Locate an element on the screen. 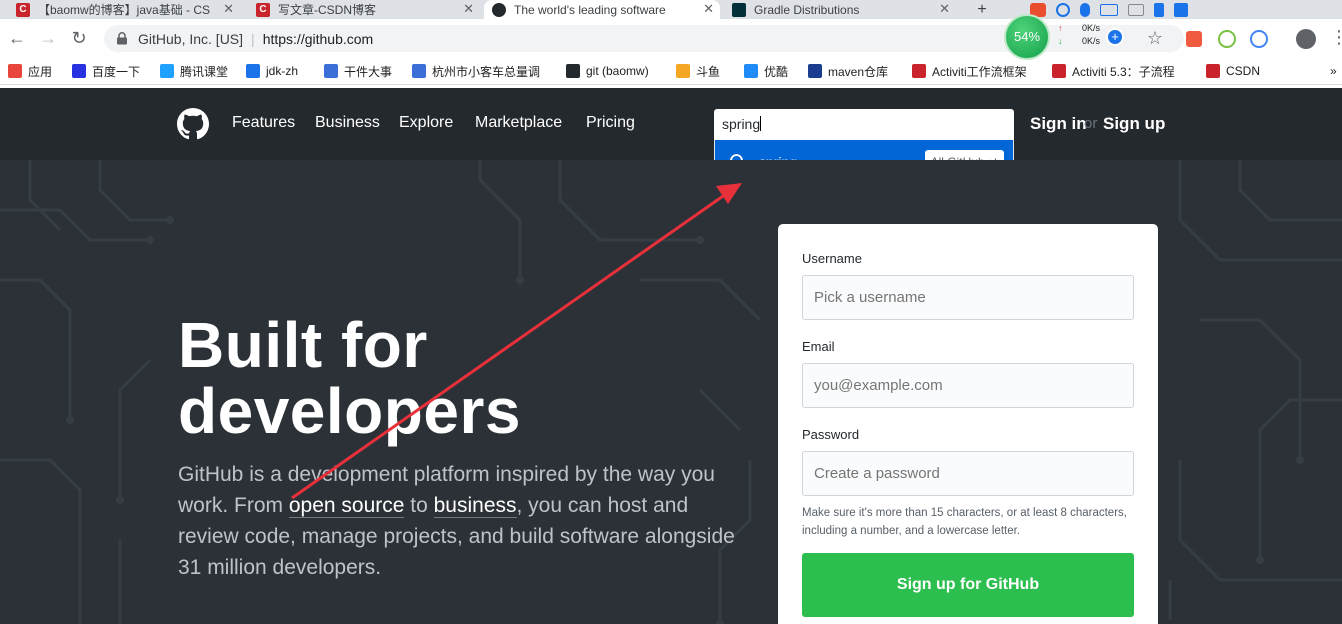  tab-github: The world's leading software ✕ is located at coordinates (602, 9).